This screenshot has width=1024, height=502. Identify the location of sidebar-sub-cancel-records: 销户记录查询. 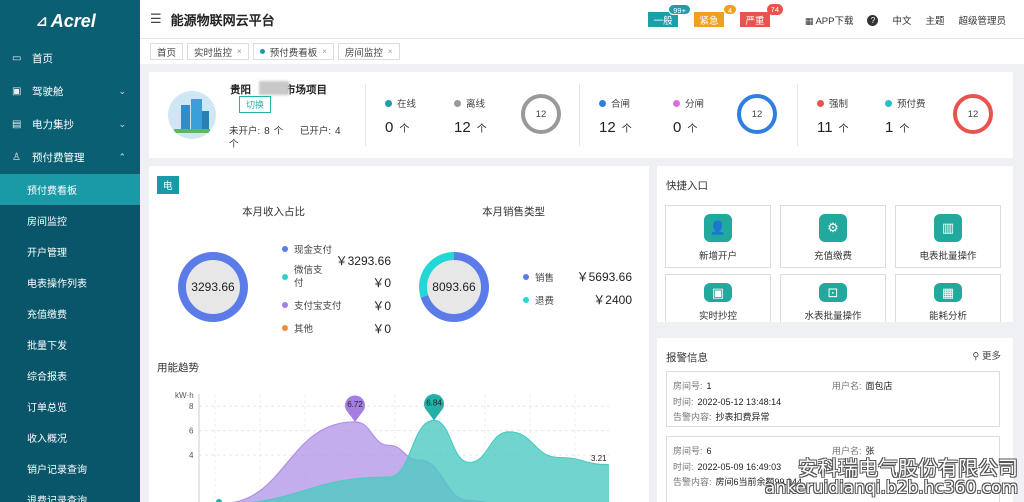
(70, 468).